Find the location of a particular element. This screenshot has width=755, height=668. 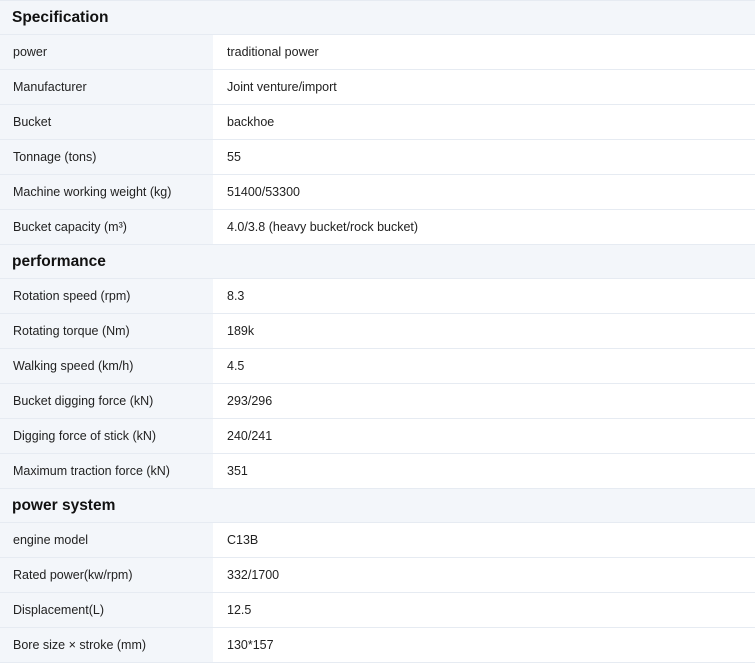

row-value: 51400/53300 is located at coordinates (484, 192).